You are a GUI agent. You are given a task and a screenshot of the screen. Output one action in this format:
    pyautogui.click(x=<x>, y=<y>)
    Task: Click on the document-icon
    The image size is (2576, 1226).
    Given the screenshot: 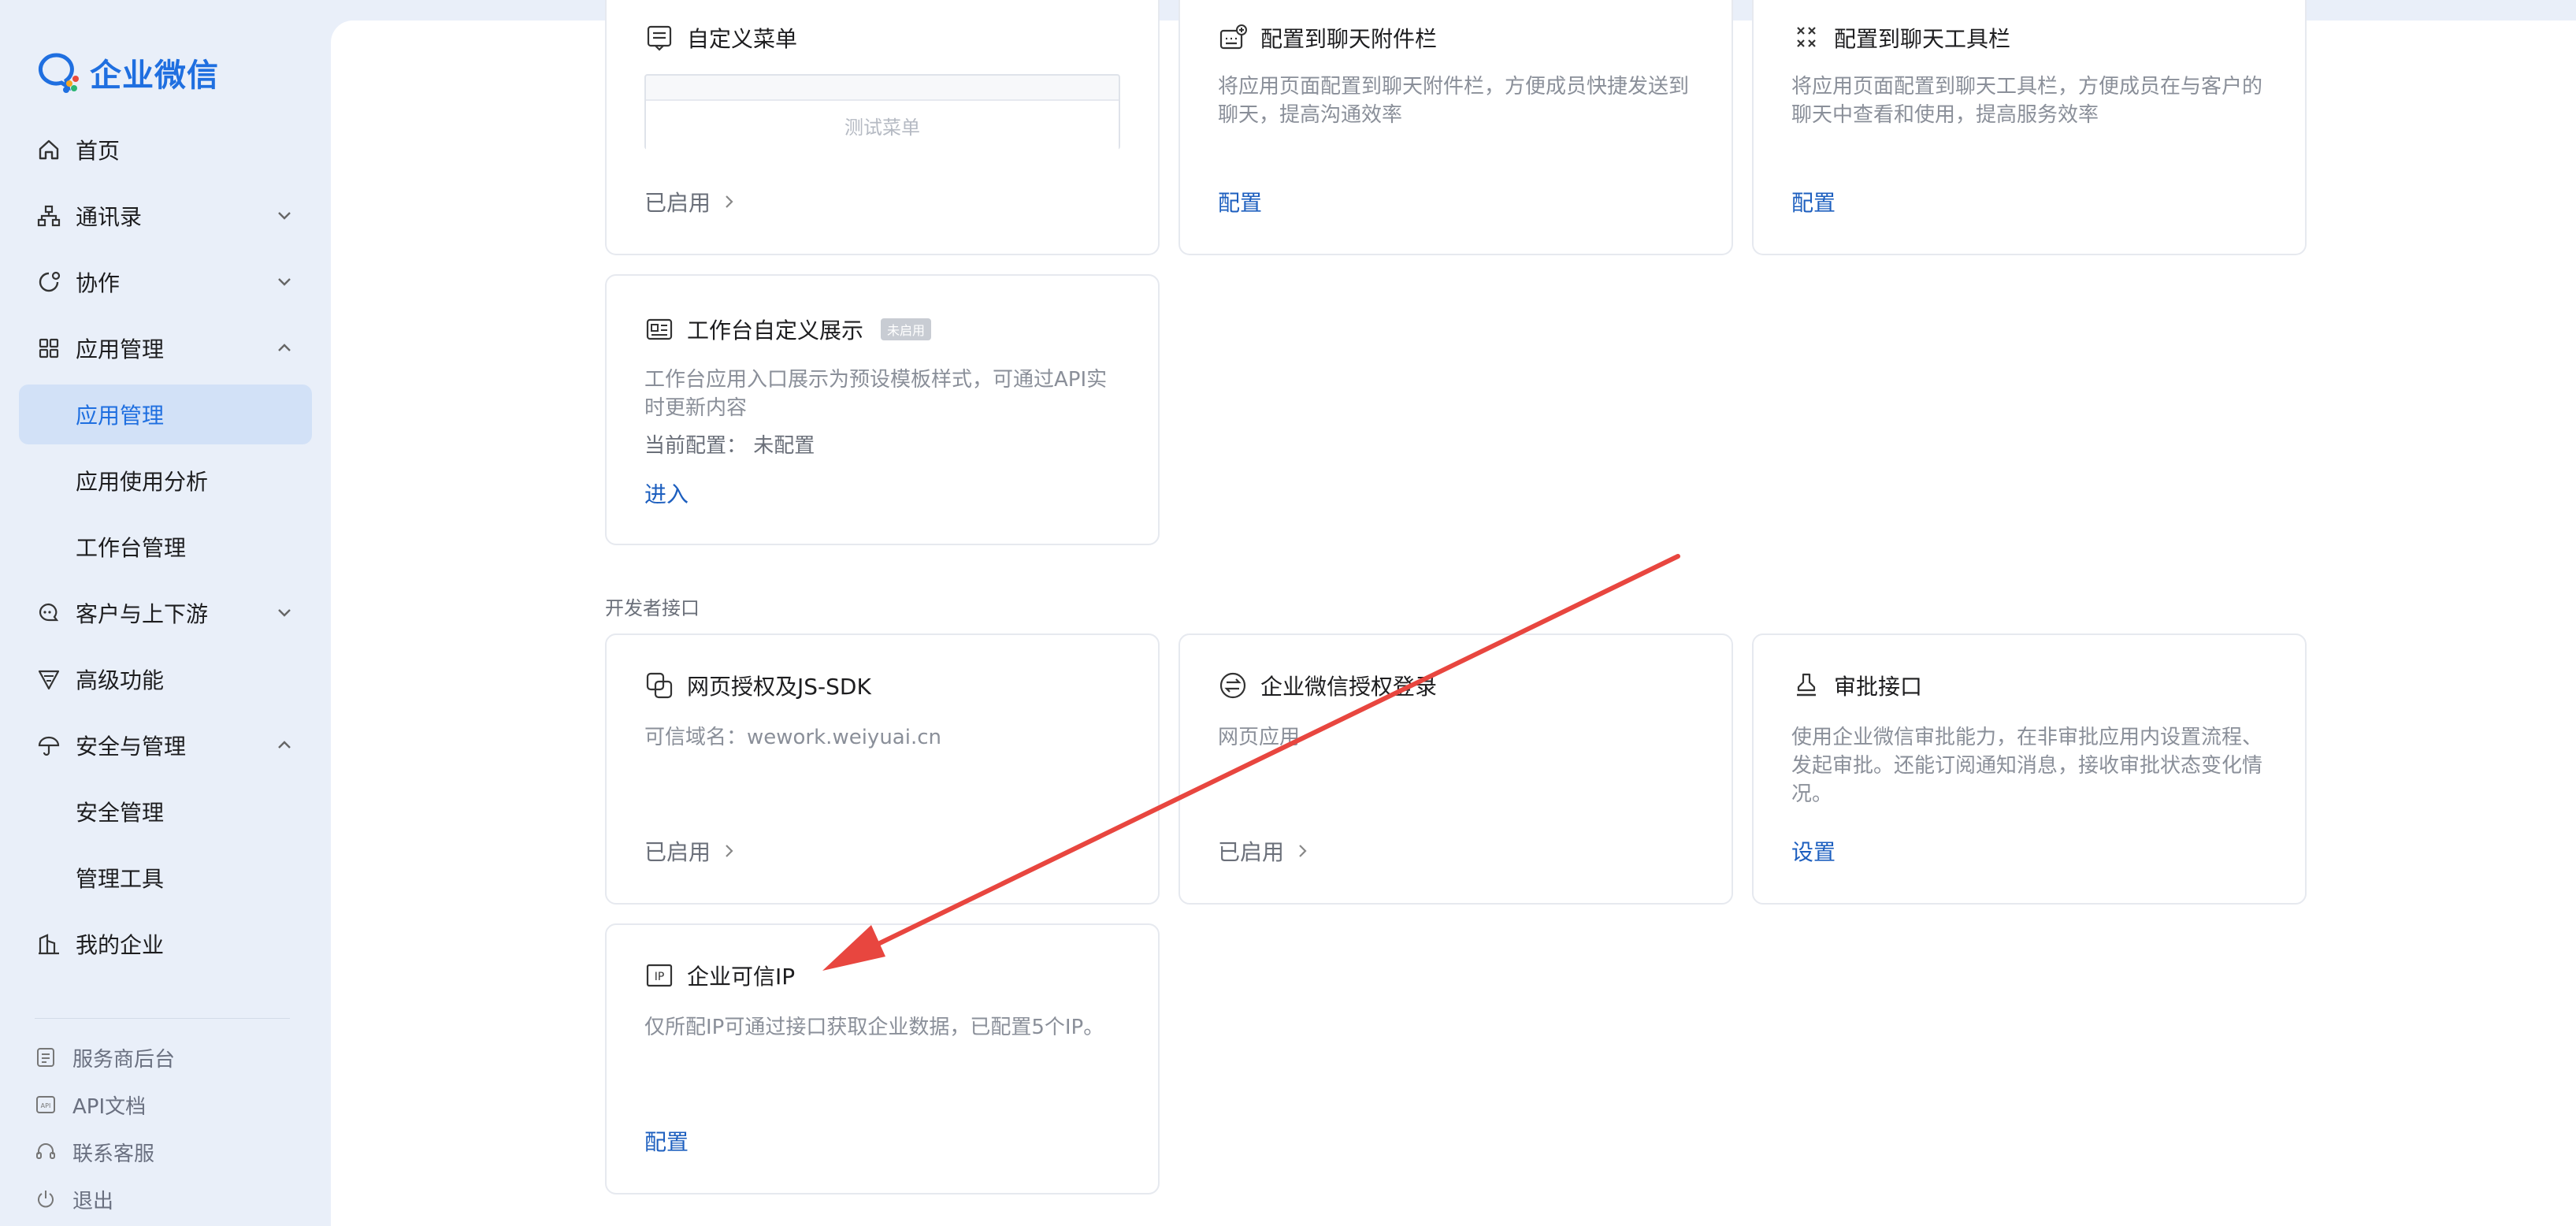 What is the action you would take?
    pyautogui.click(x=45, y=1057)
    